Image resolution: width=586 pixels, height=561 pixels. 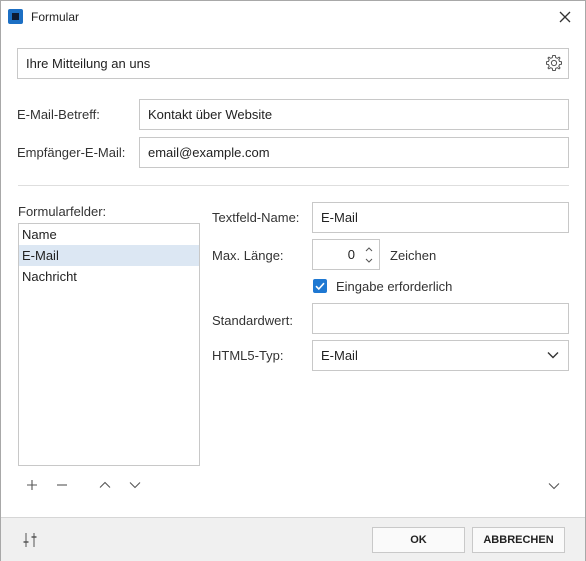 I want to click on max-length-label: Max. Länge:, so click(x=248, y=255).